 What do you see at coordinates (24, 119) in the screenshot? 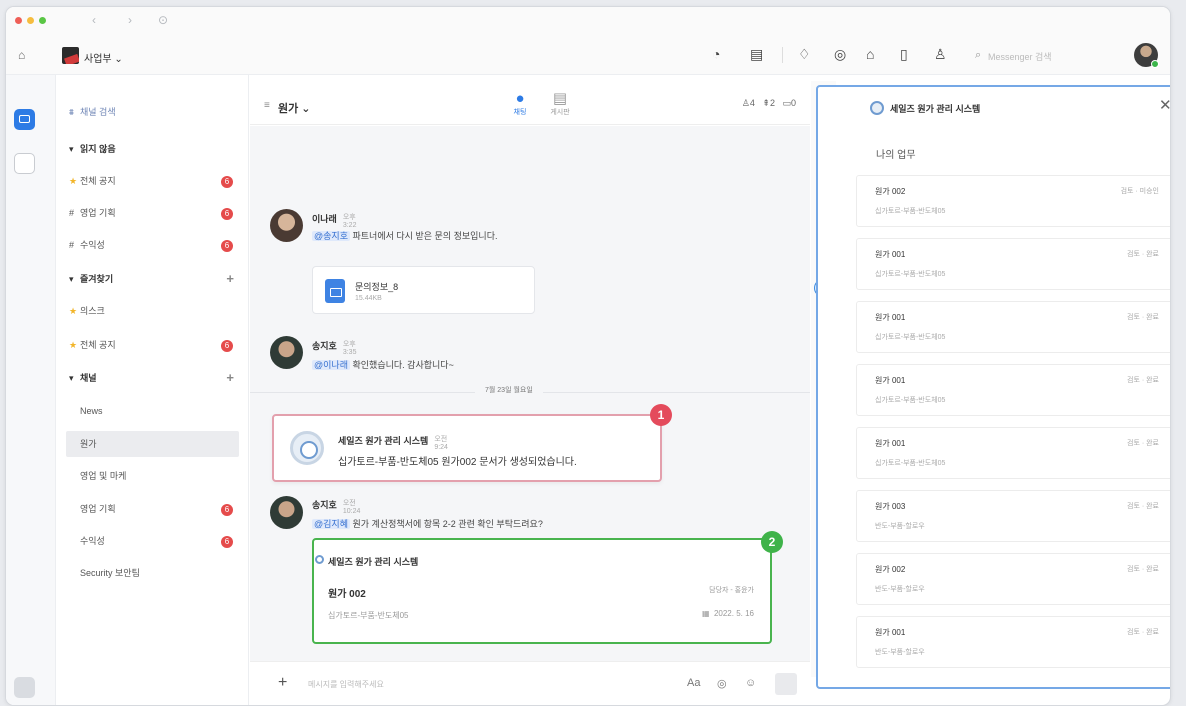
I see `messenger-icon` at bounding box center [24, 119].